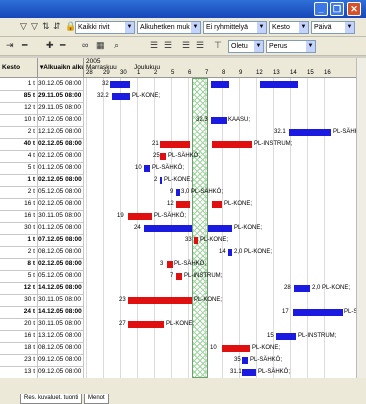  Describe the element at coordinates (183, 391) in the screenshot. I see `footer: Res. kuvaluet. tuonti Menot` at that location.